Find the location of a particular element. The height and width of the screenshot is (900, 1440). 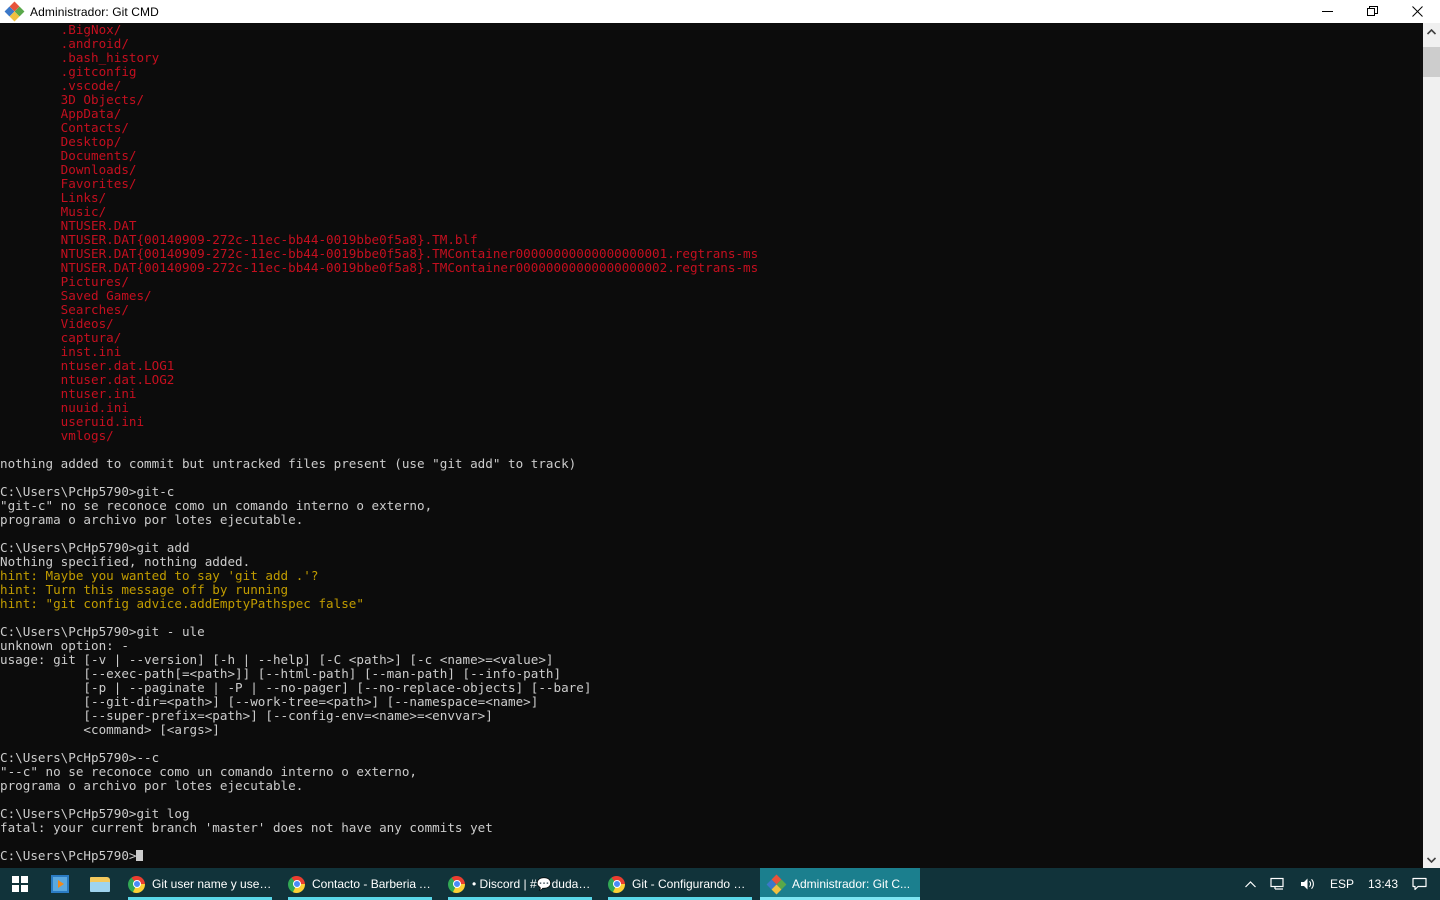

terminal-line: ntuser.dat.LOG1 is located at coordinates (87, 365).